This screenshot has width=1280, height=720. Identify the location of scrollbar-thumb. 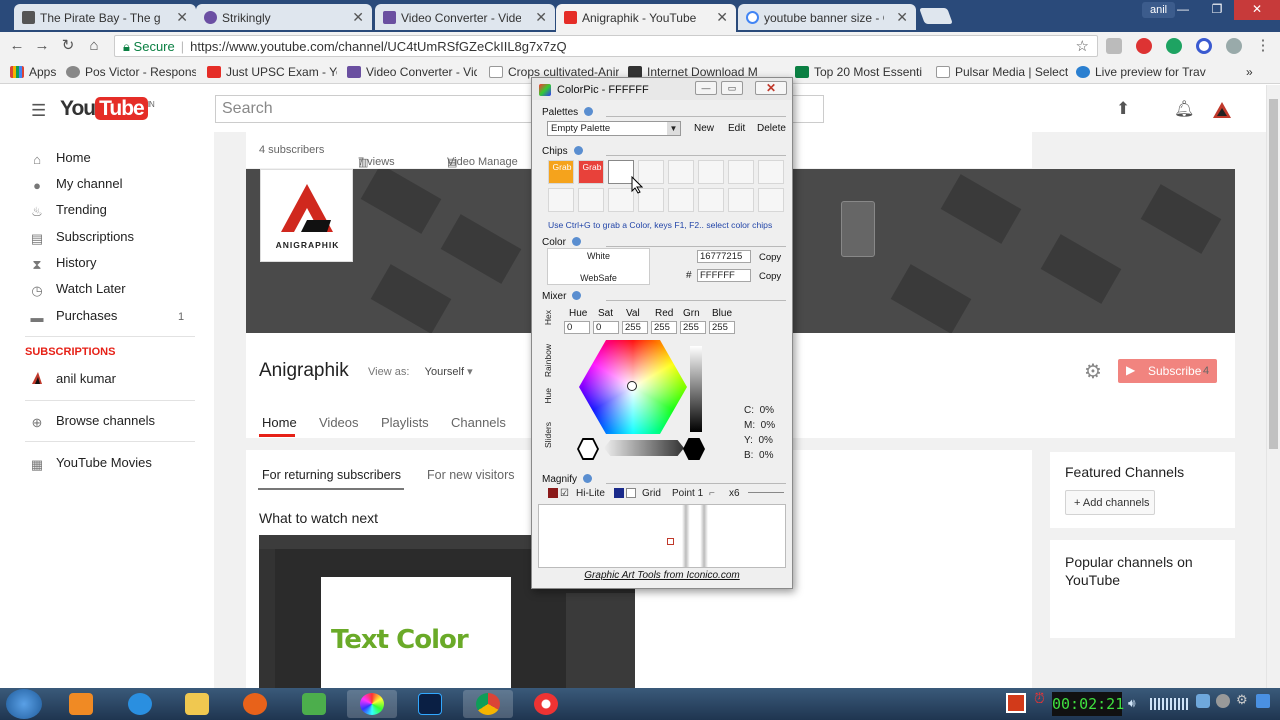
(1273, 274).